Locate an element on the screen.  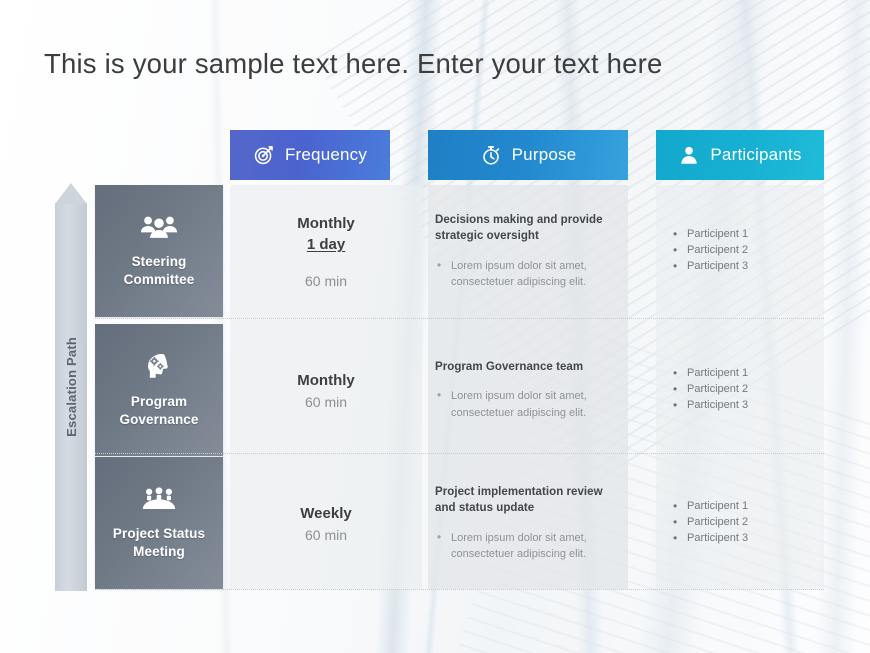
column-header-purpose: Purpose is located at coordinates (528, 155).